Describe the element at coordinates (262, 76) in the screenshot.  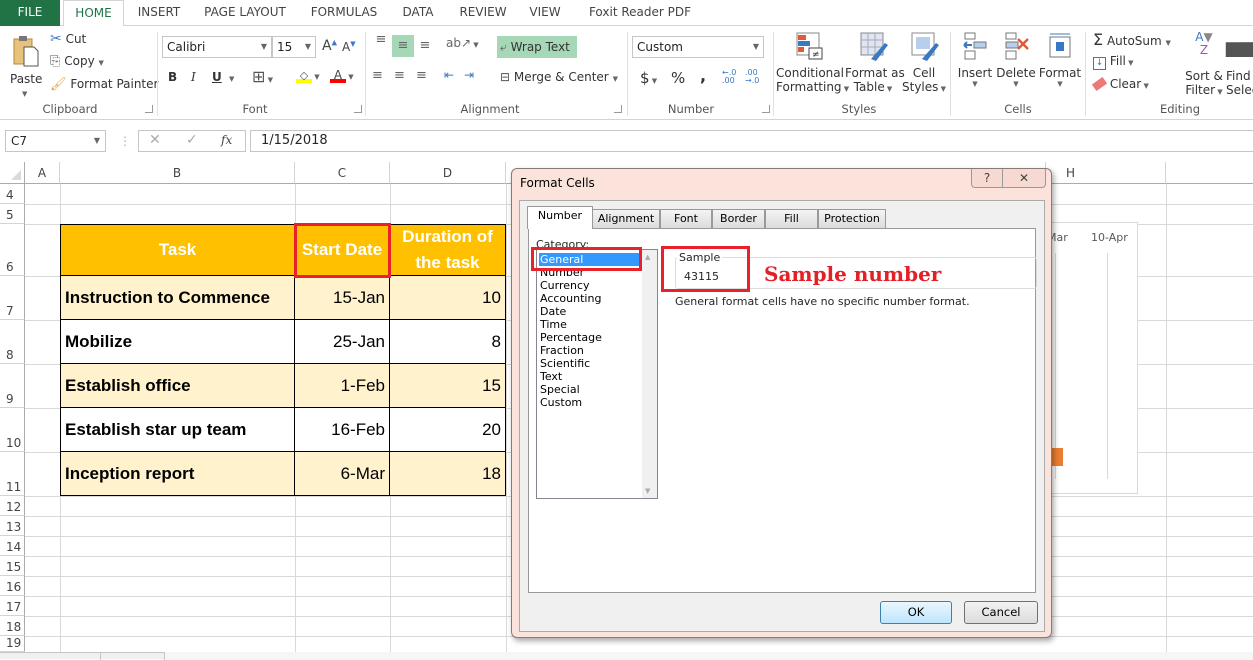
I see `borders-button: ⊞ ▼` at that location.